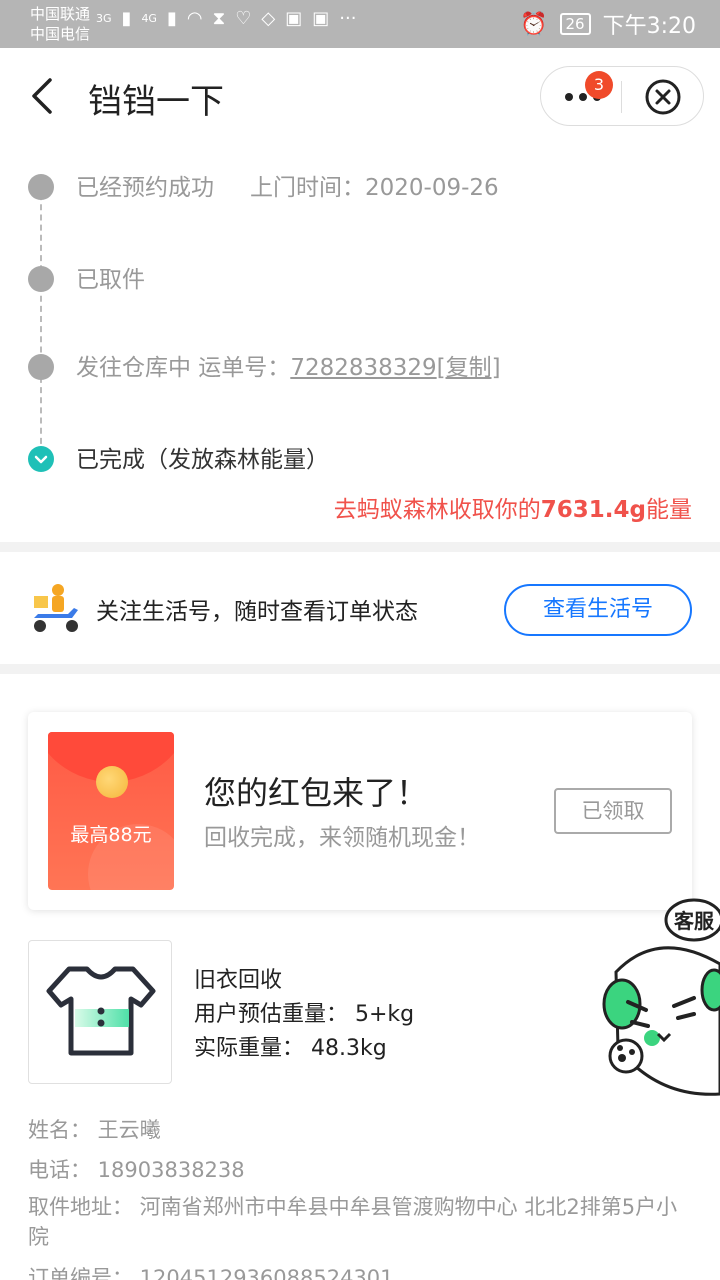 This screenshot has height=1280, width=720. I want to click on coin-icon, so click(112, 782).